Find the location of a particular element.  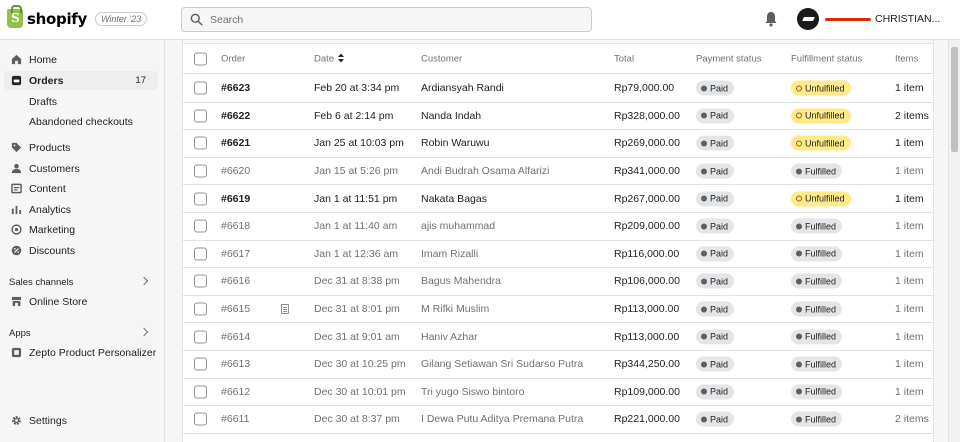

fulfillment-status-label: Unfulfilled is located at coordinates (825, 198).